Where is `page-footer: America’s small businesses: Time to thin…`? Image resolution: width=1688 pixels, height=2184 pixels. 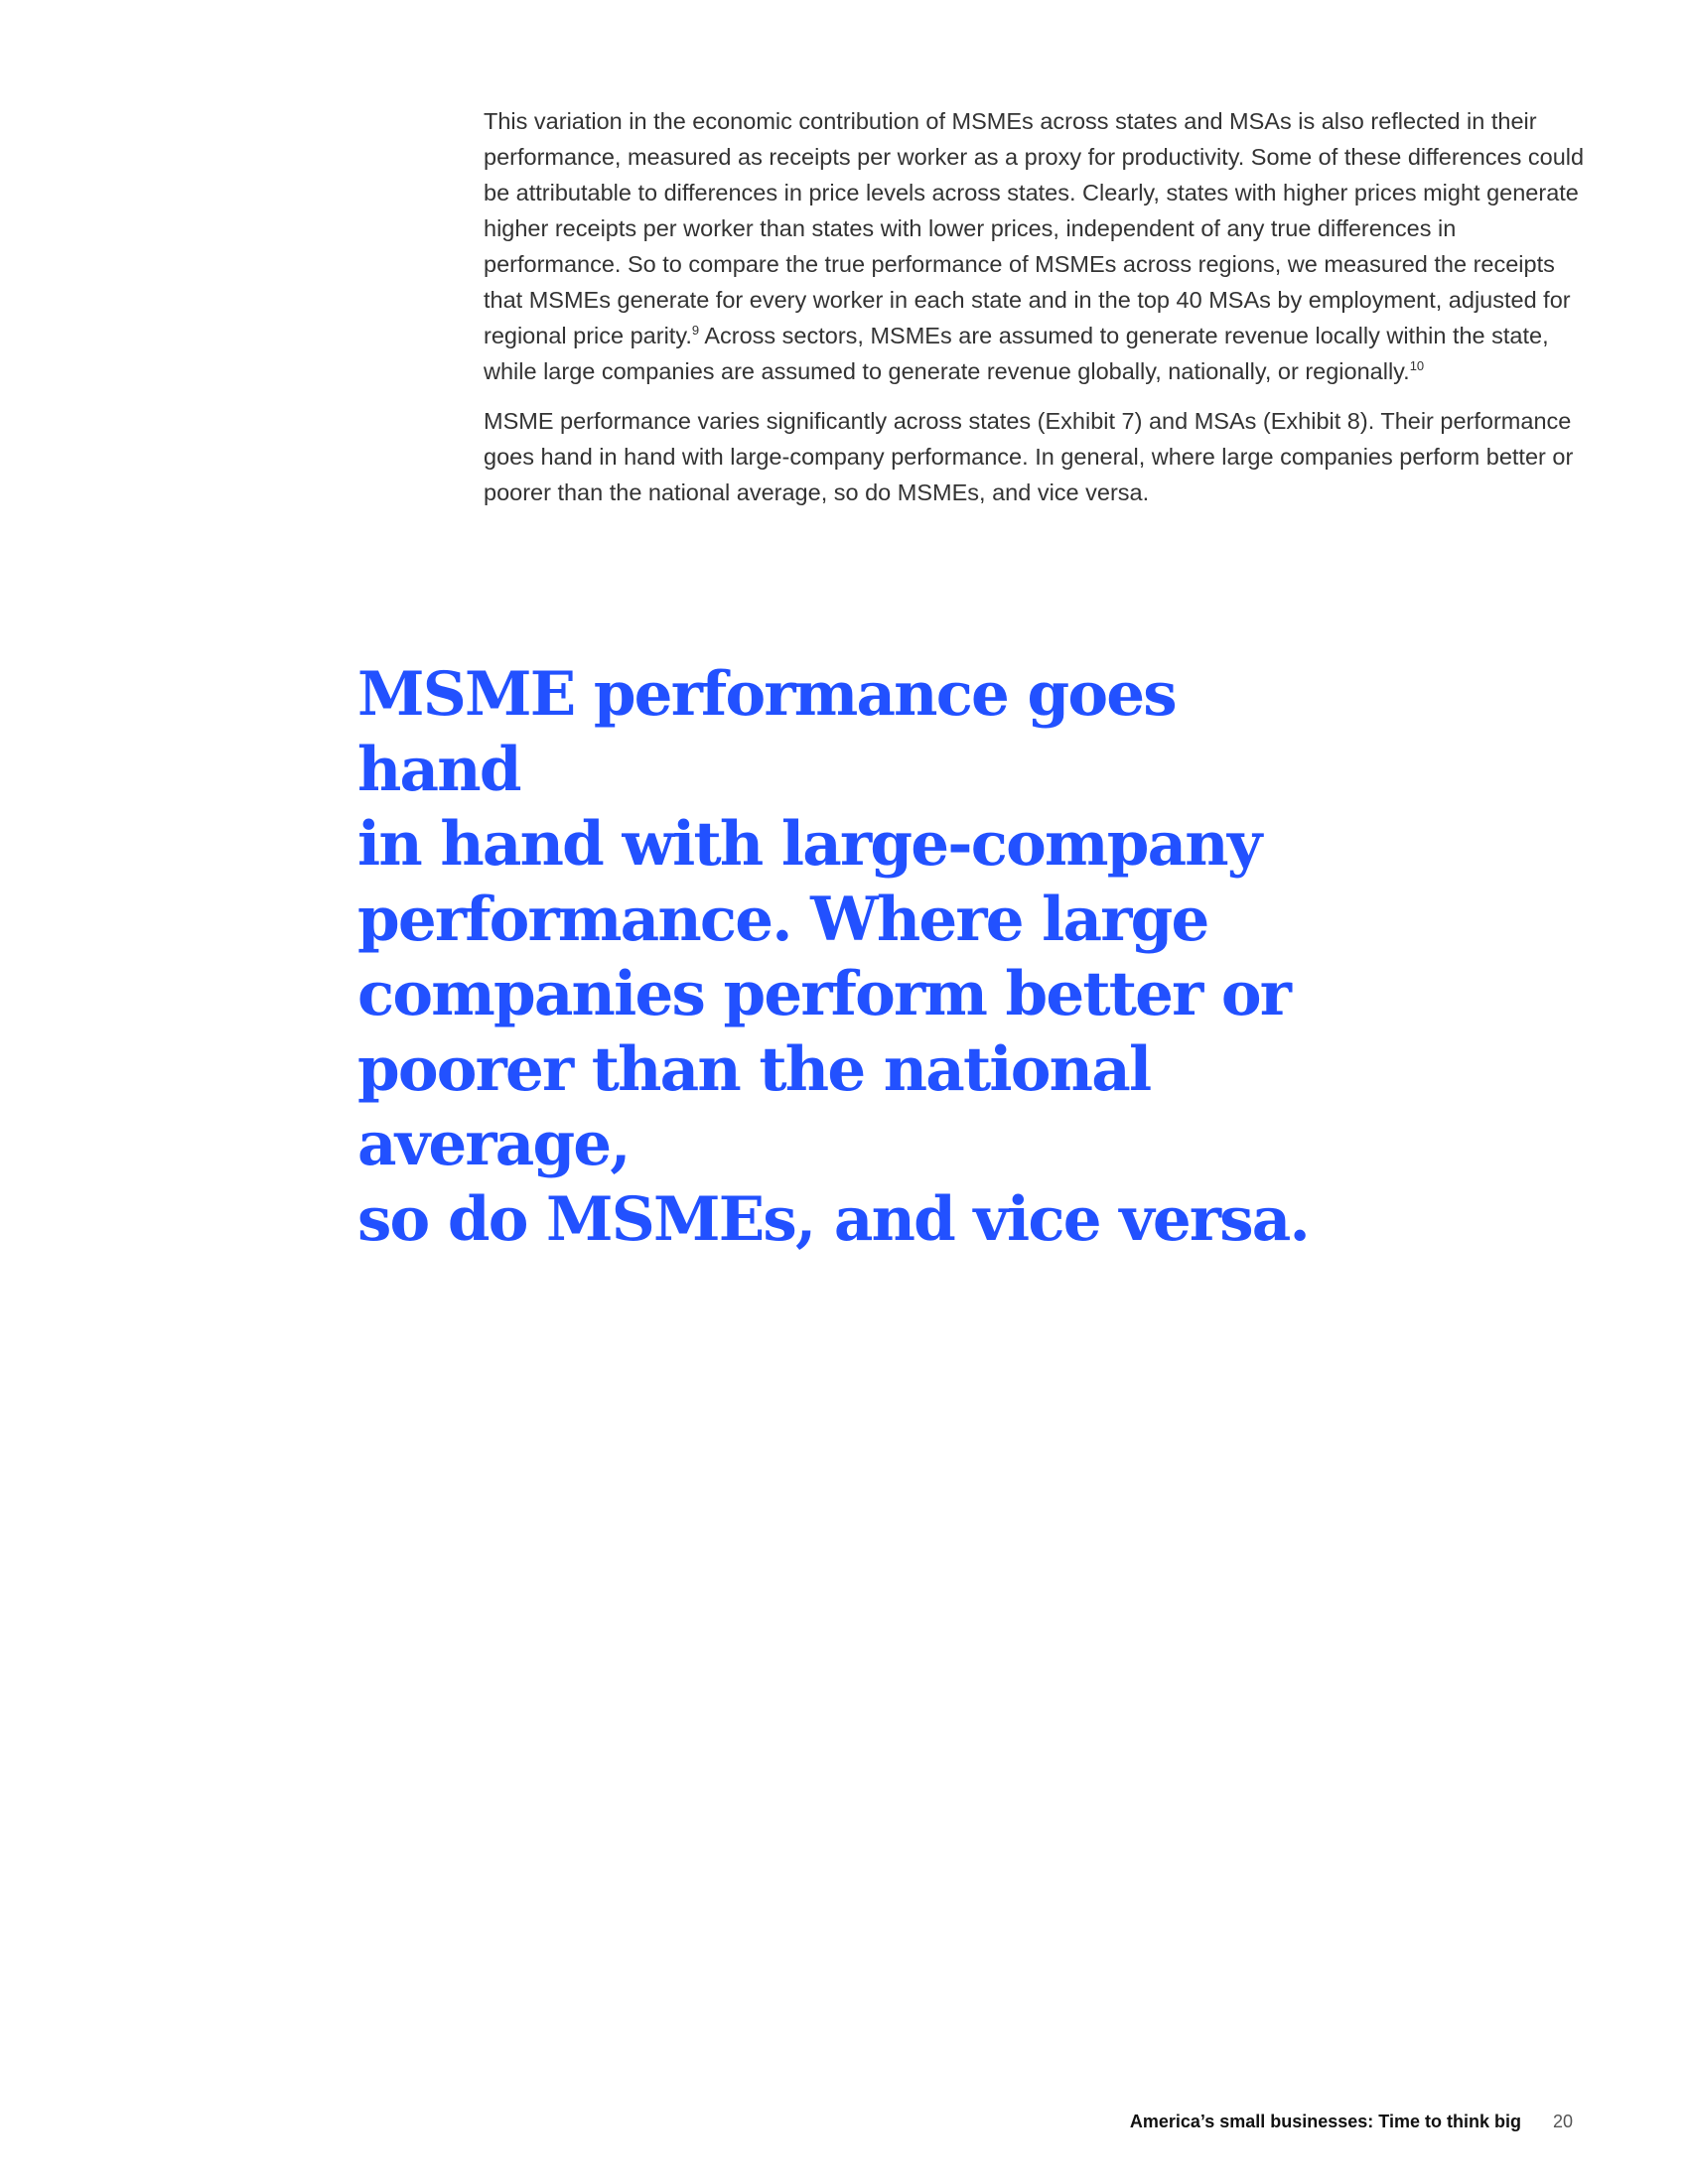
page-footer: America’s small businesses: Time to thin… is located at coordinates (1351, 2121).